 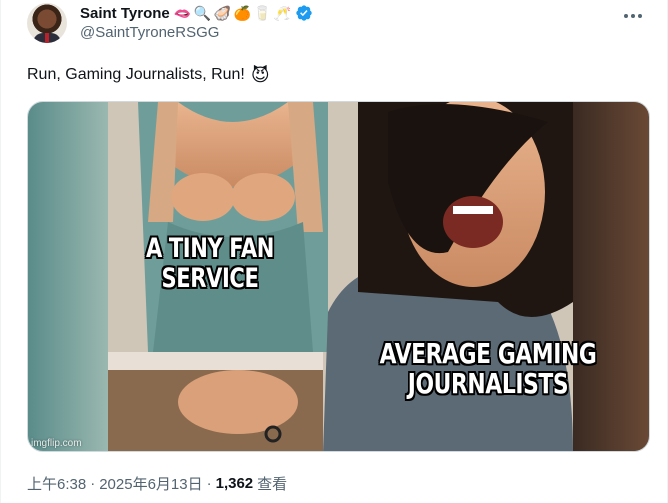 What do you see at coordinates (47, 23) in the screenshot?
I see `avatar` at bounding box center [47, 23].